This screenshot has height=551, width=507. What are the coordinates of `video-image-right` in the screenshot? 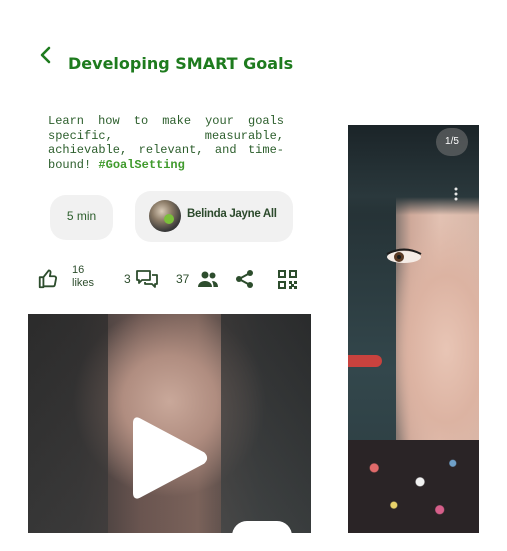 It's located at (266, 423).